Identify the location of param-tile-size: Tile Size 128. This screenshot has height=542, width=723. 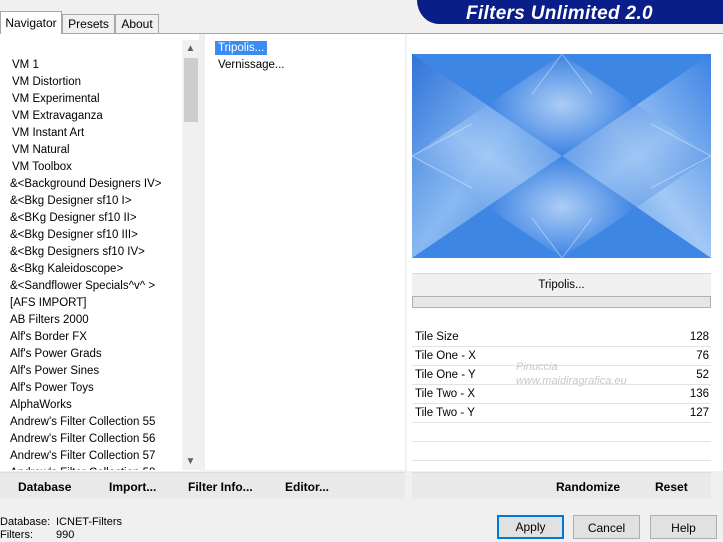
(561, 337).